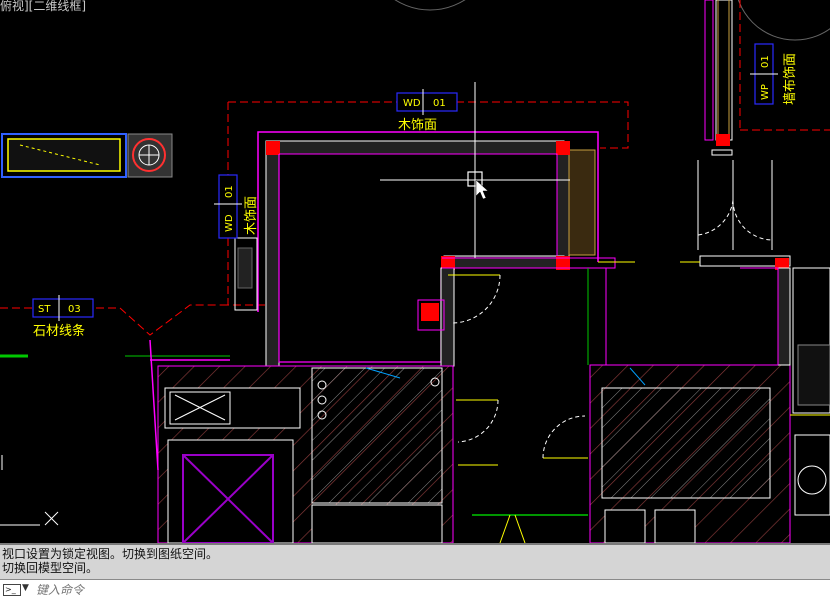  Describe the element at coordinates (74, 309) in the screenshot. I see `tag-st-number: 03` at that location.